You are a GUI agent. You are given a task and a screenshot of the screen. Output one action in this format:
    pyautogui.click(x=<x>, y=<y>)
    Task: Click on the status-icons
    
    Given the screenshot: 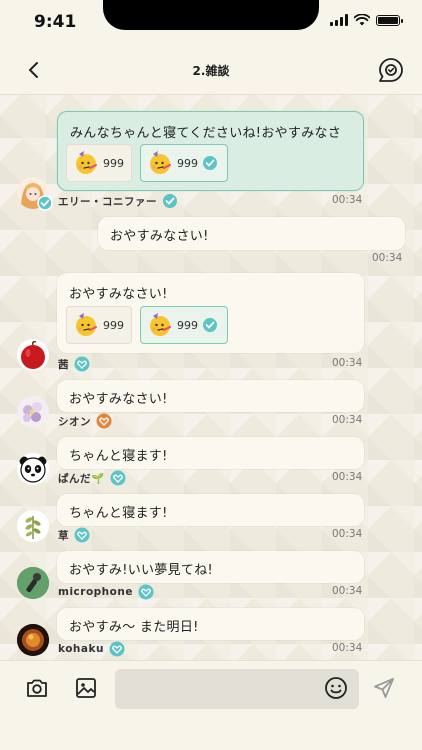 What is the action you would take?
    pyautogui.click(x=366, y=20)
    